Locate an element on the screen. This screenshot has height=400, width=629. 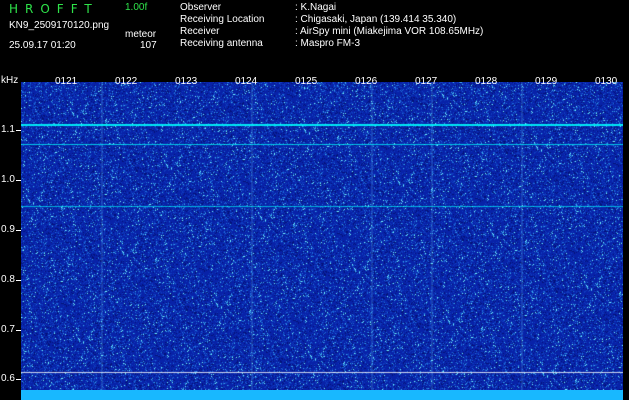
app-version: 1.00f is located at coordinates (136, 7).